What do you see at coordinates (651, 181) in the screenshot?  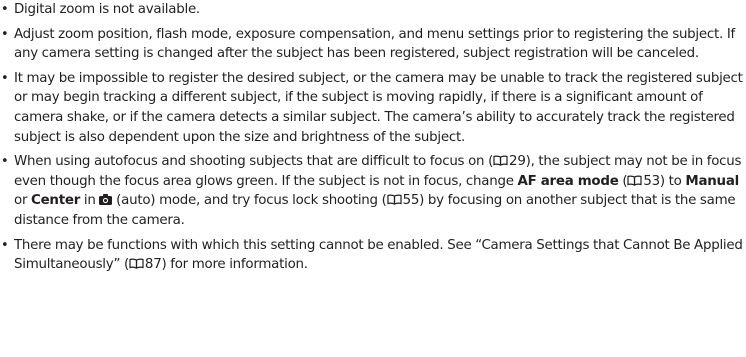 I see `page-reference: 53` at bounding box center [651, 181].